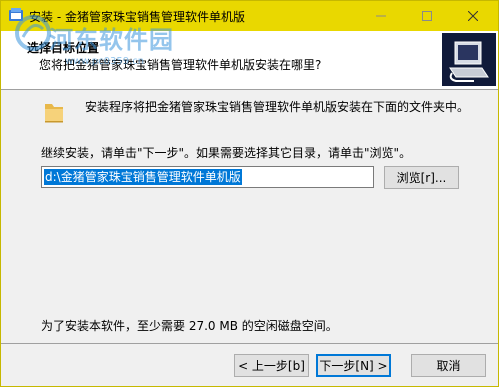 This screenshot has width=499, height=387. Describe the element at coordinates (469, 59) in the screenshot. I see `installer-logo` at that location.